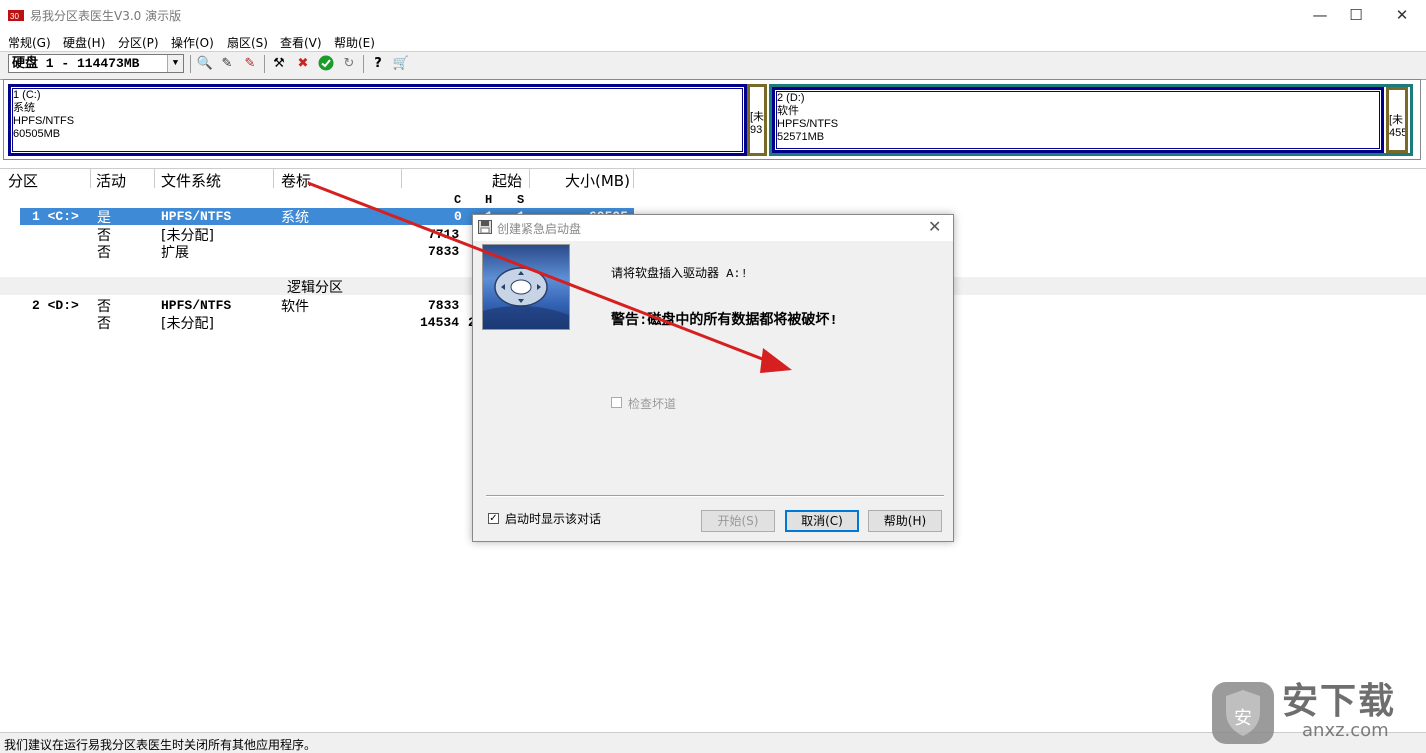 The height and width of the screenshot is (753, 1426). Describe the element at coordinates (76, 63) in the screenshot. I see `disk-select-value: 硬盘 1 - 114473MB` at that location.